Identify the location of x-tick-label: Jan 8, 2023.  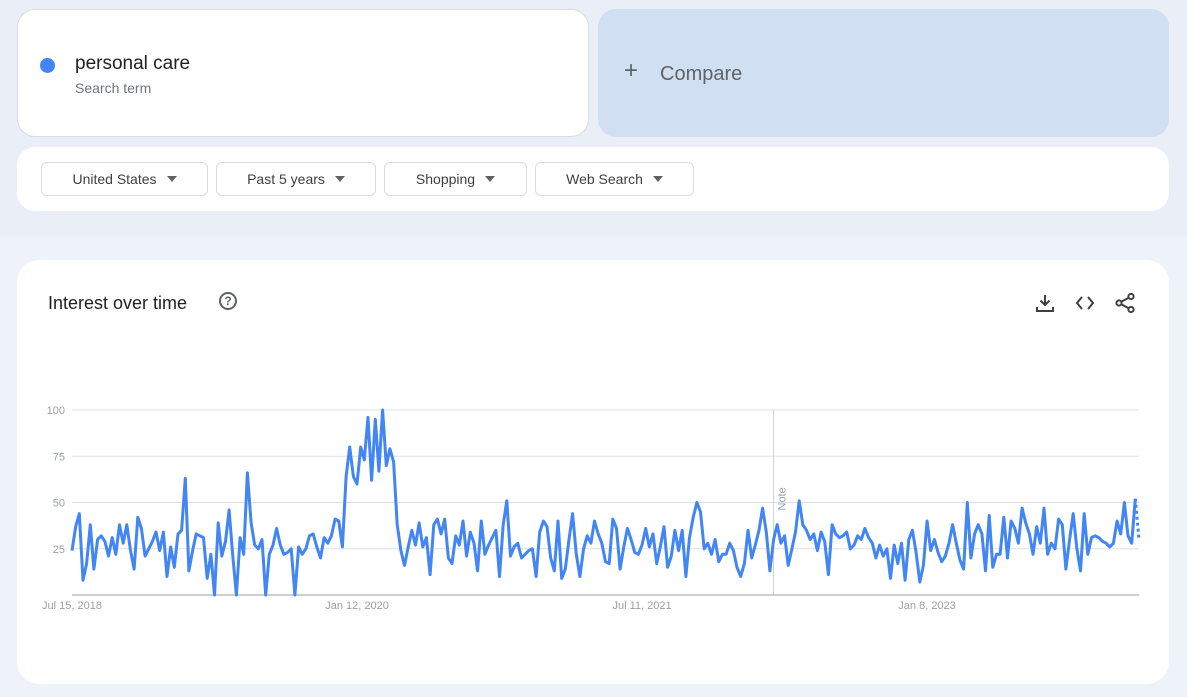
(927, 606).